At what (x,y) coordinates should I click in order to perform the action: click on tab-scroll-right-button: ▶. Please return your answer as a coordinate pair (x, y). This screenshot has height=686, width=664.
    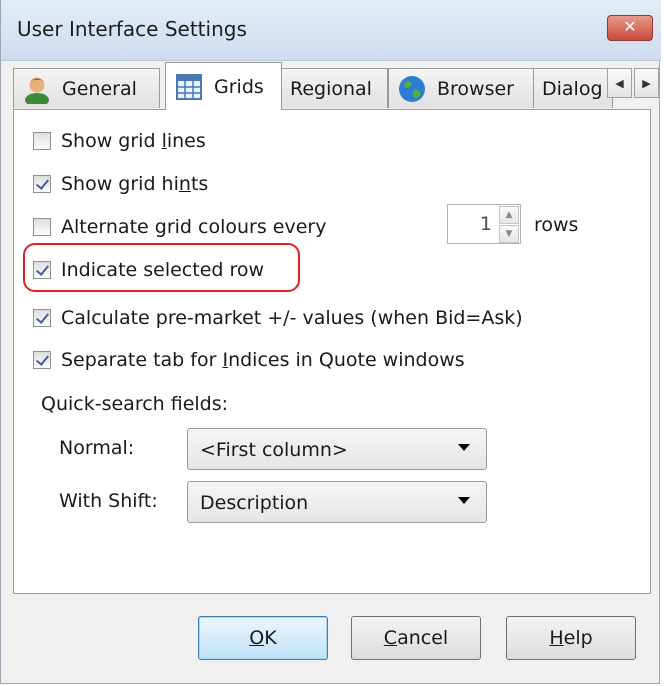
    Looking at the image, I should click on (646, 83).